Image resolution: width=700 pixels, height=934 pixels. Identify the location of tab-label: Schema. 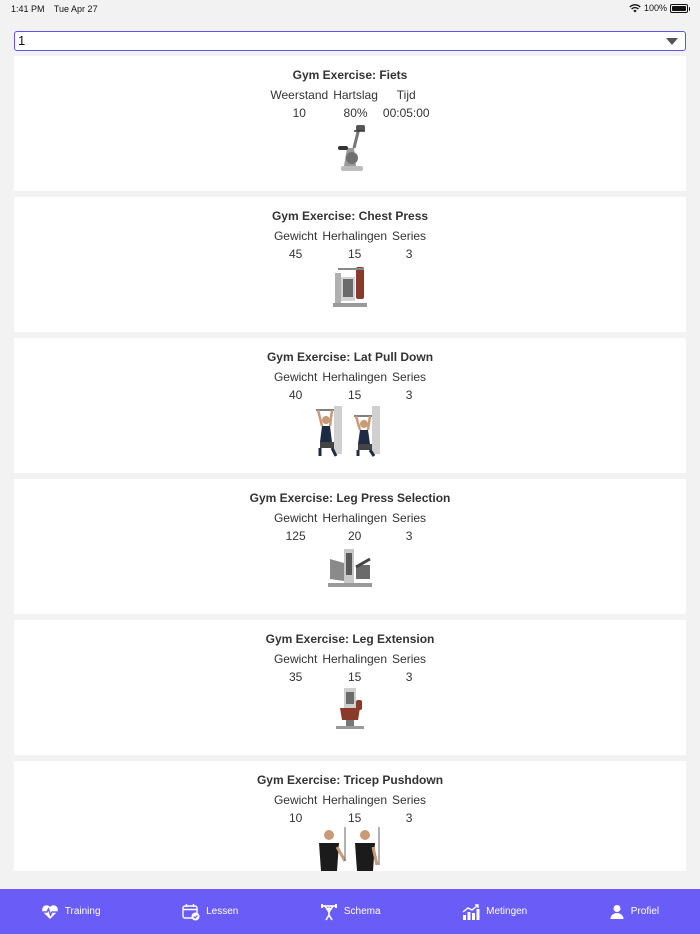
(362, 911).